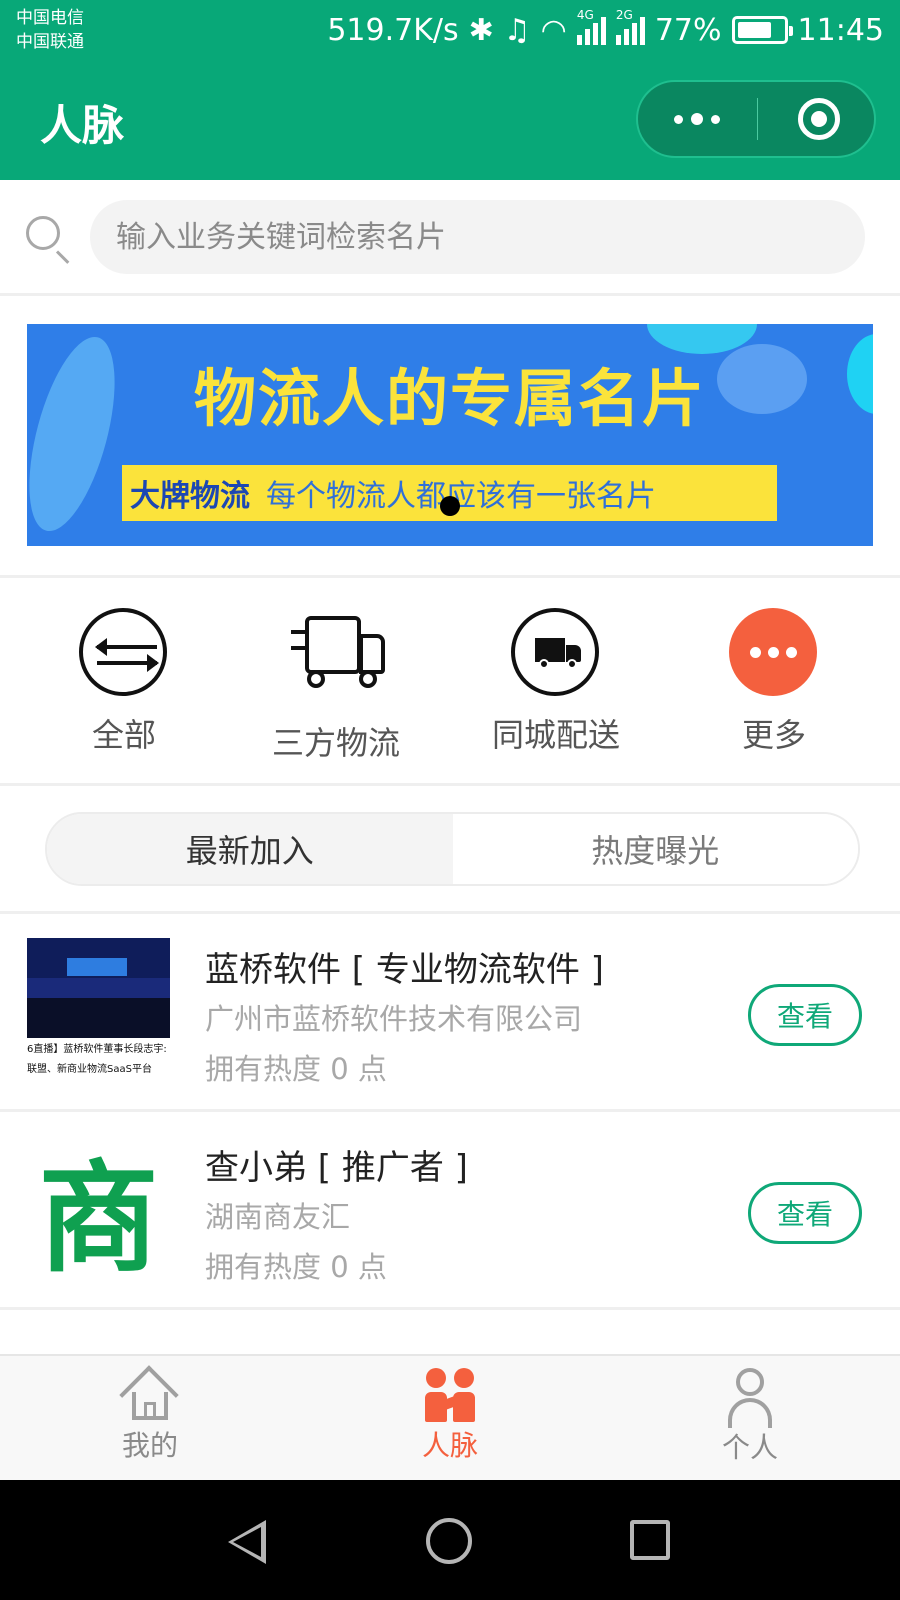  Describe the element at coordinates (336, 1168) in the screenshot. I see `card-name: 查小弟 [ 推广者 ]` at that location.